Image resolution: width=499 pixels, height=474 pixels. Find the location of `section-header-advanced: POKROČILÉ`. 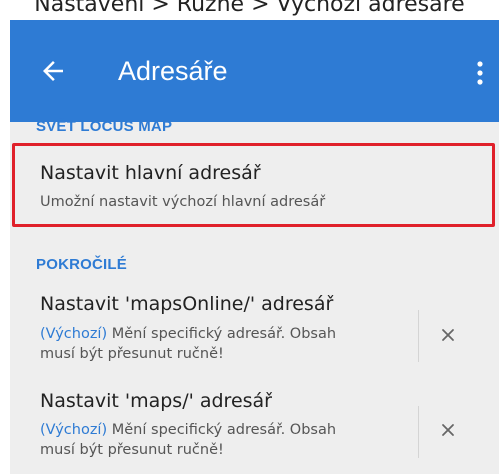

section-header-advanced: POKROČILÉ is located at coordinates (81, 264).